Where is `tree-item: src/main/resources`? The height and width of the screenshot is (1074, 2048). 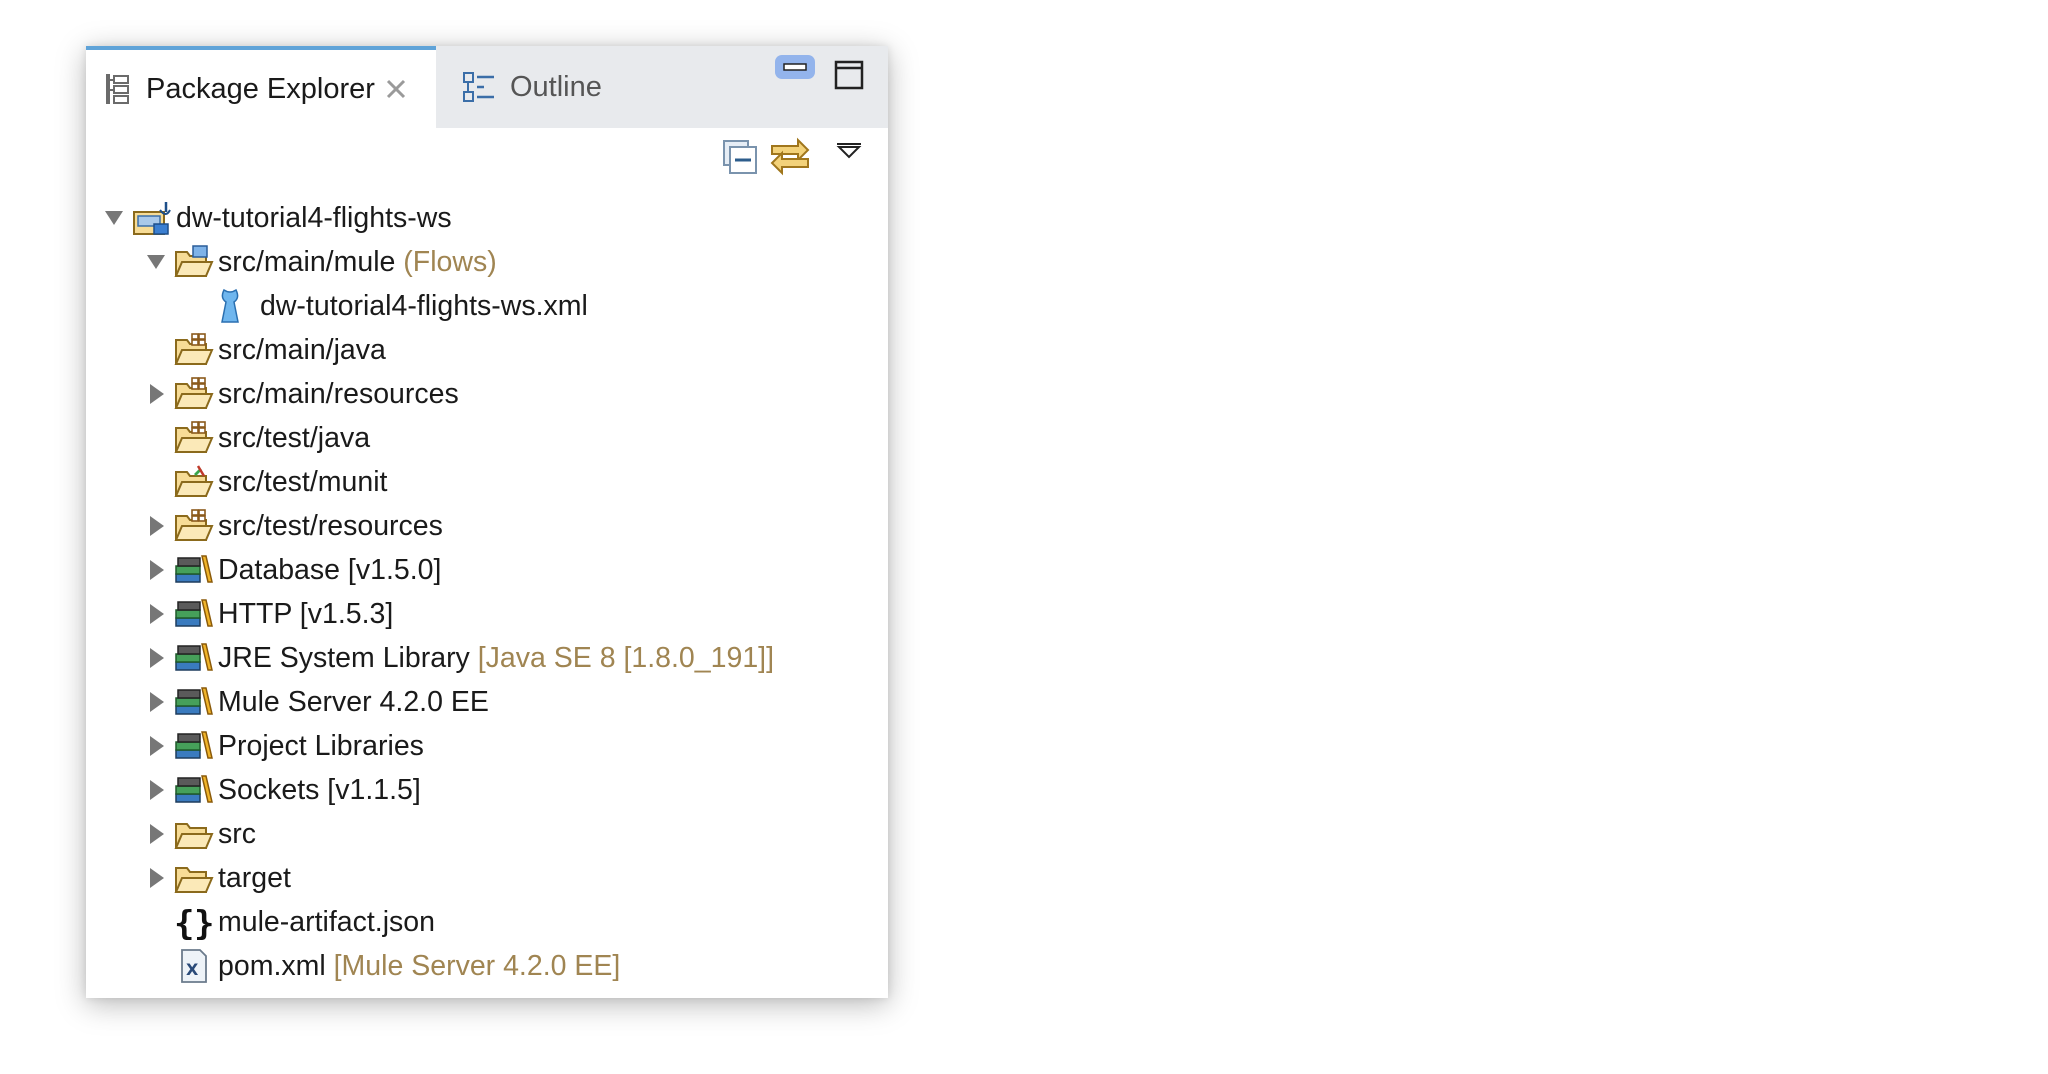
tree-item: src/main/resources is located at coordinates (487, 394).